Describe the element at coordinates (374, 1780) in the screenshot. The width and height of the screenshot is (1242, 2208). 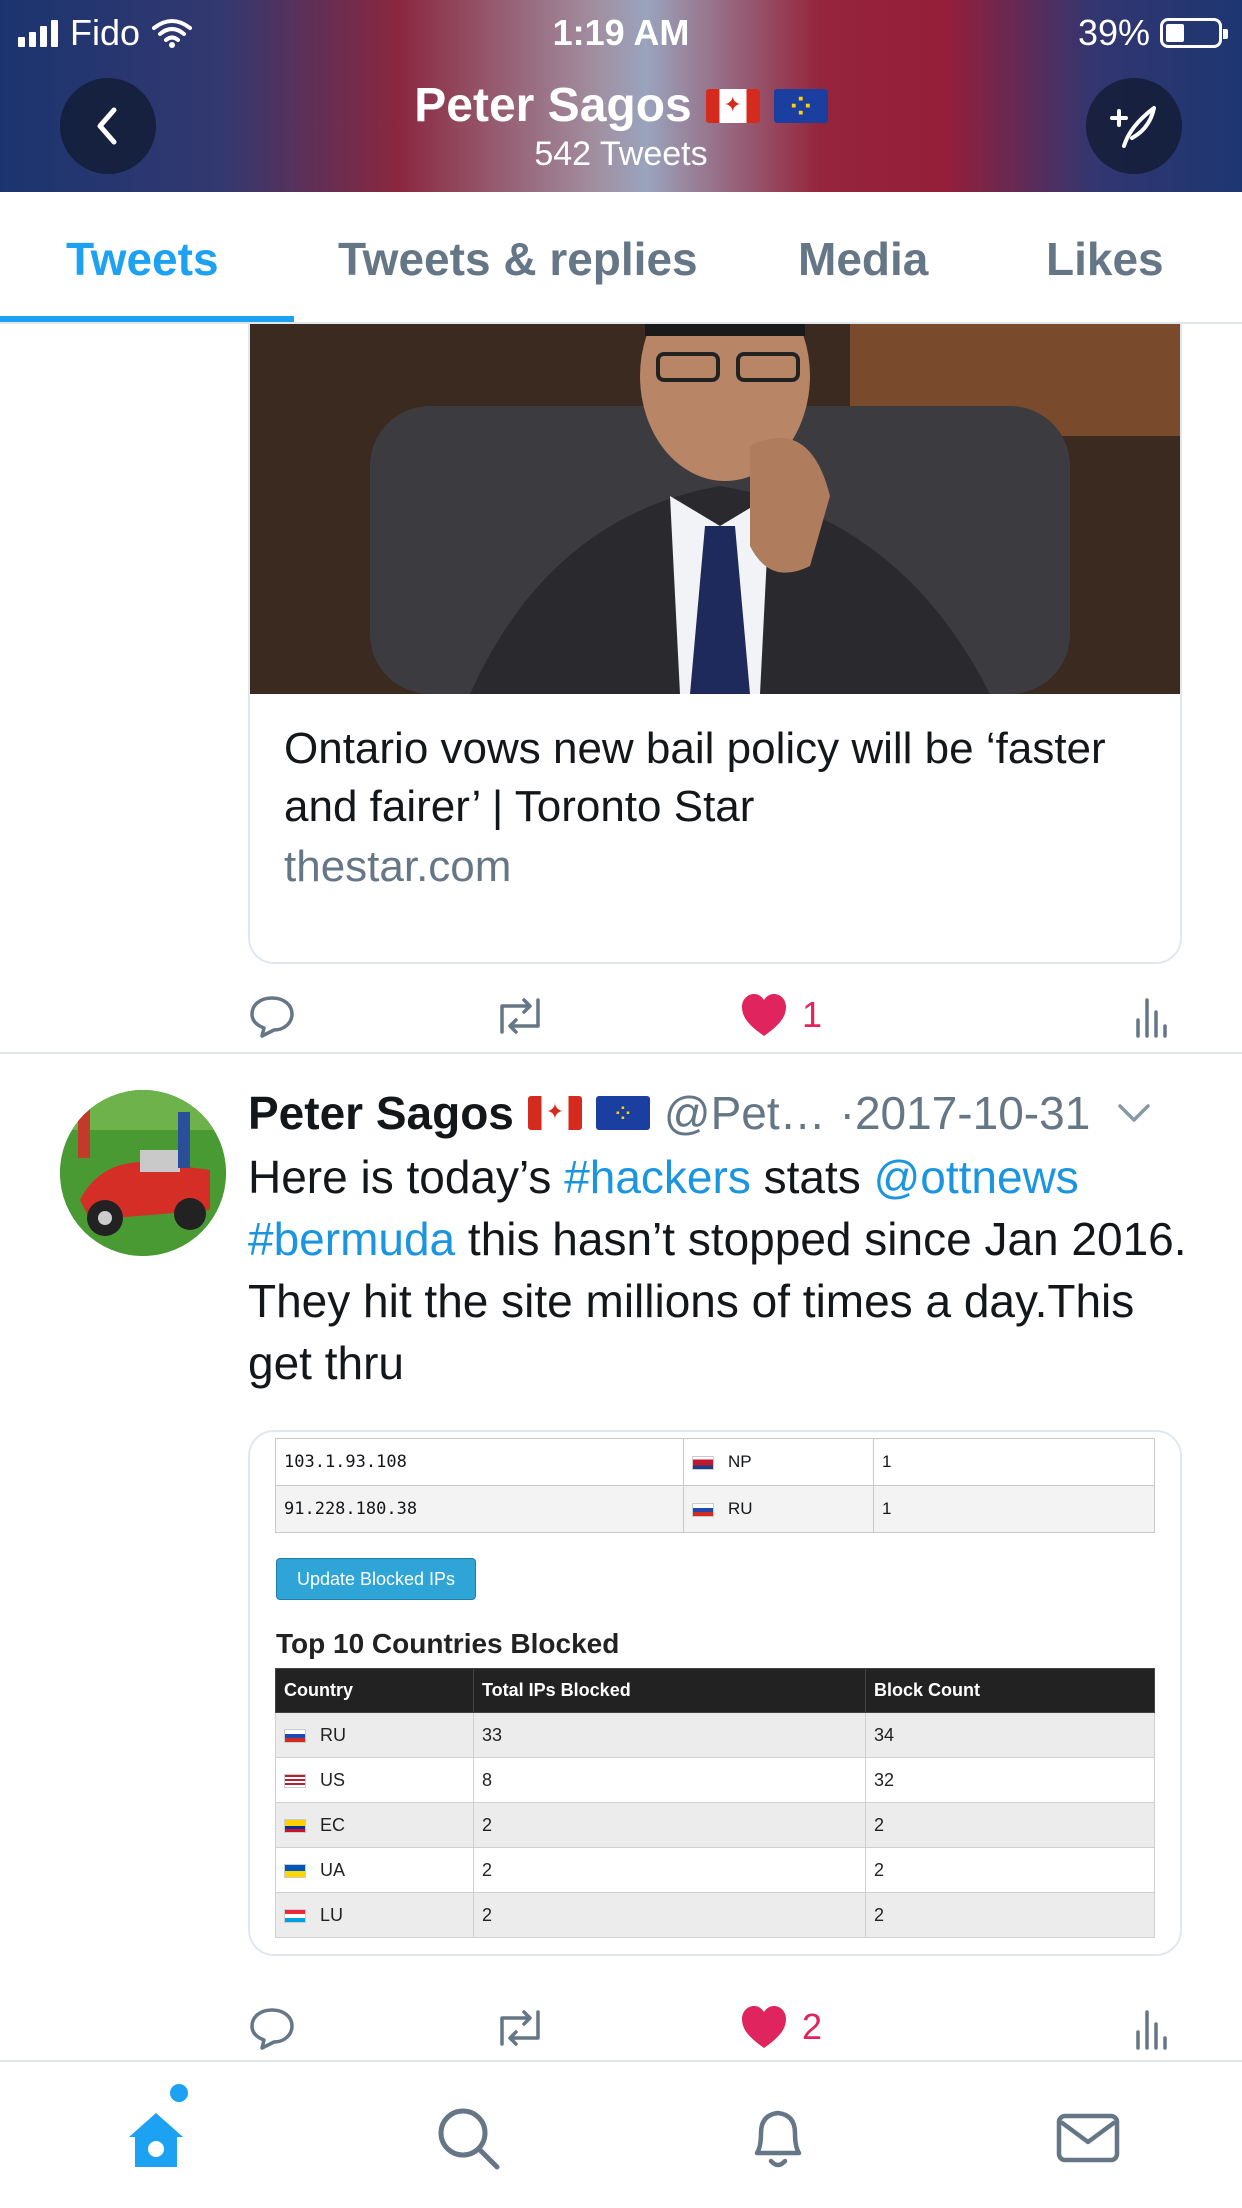
I see `country-cell: US` at that location.